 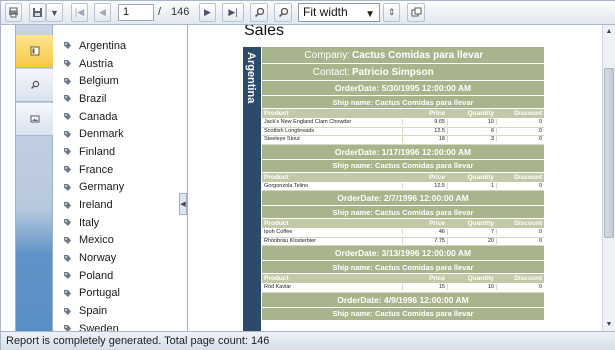 I want to click on company-value: Cactus Comidas para llevar, so click(x=418, y=55).